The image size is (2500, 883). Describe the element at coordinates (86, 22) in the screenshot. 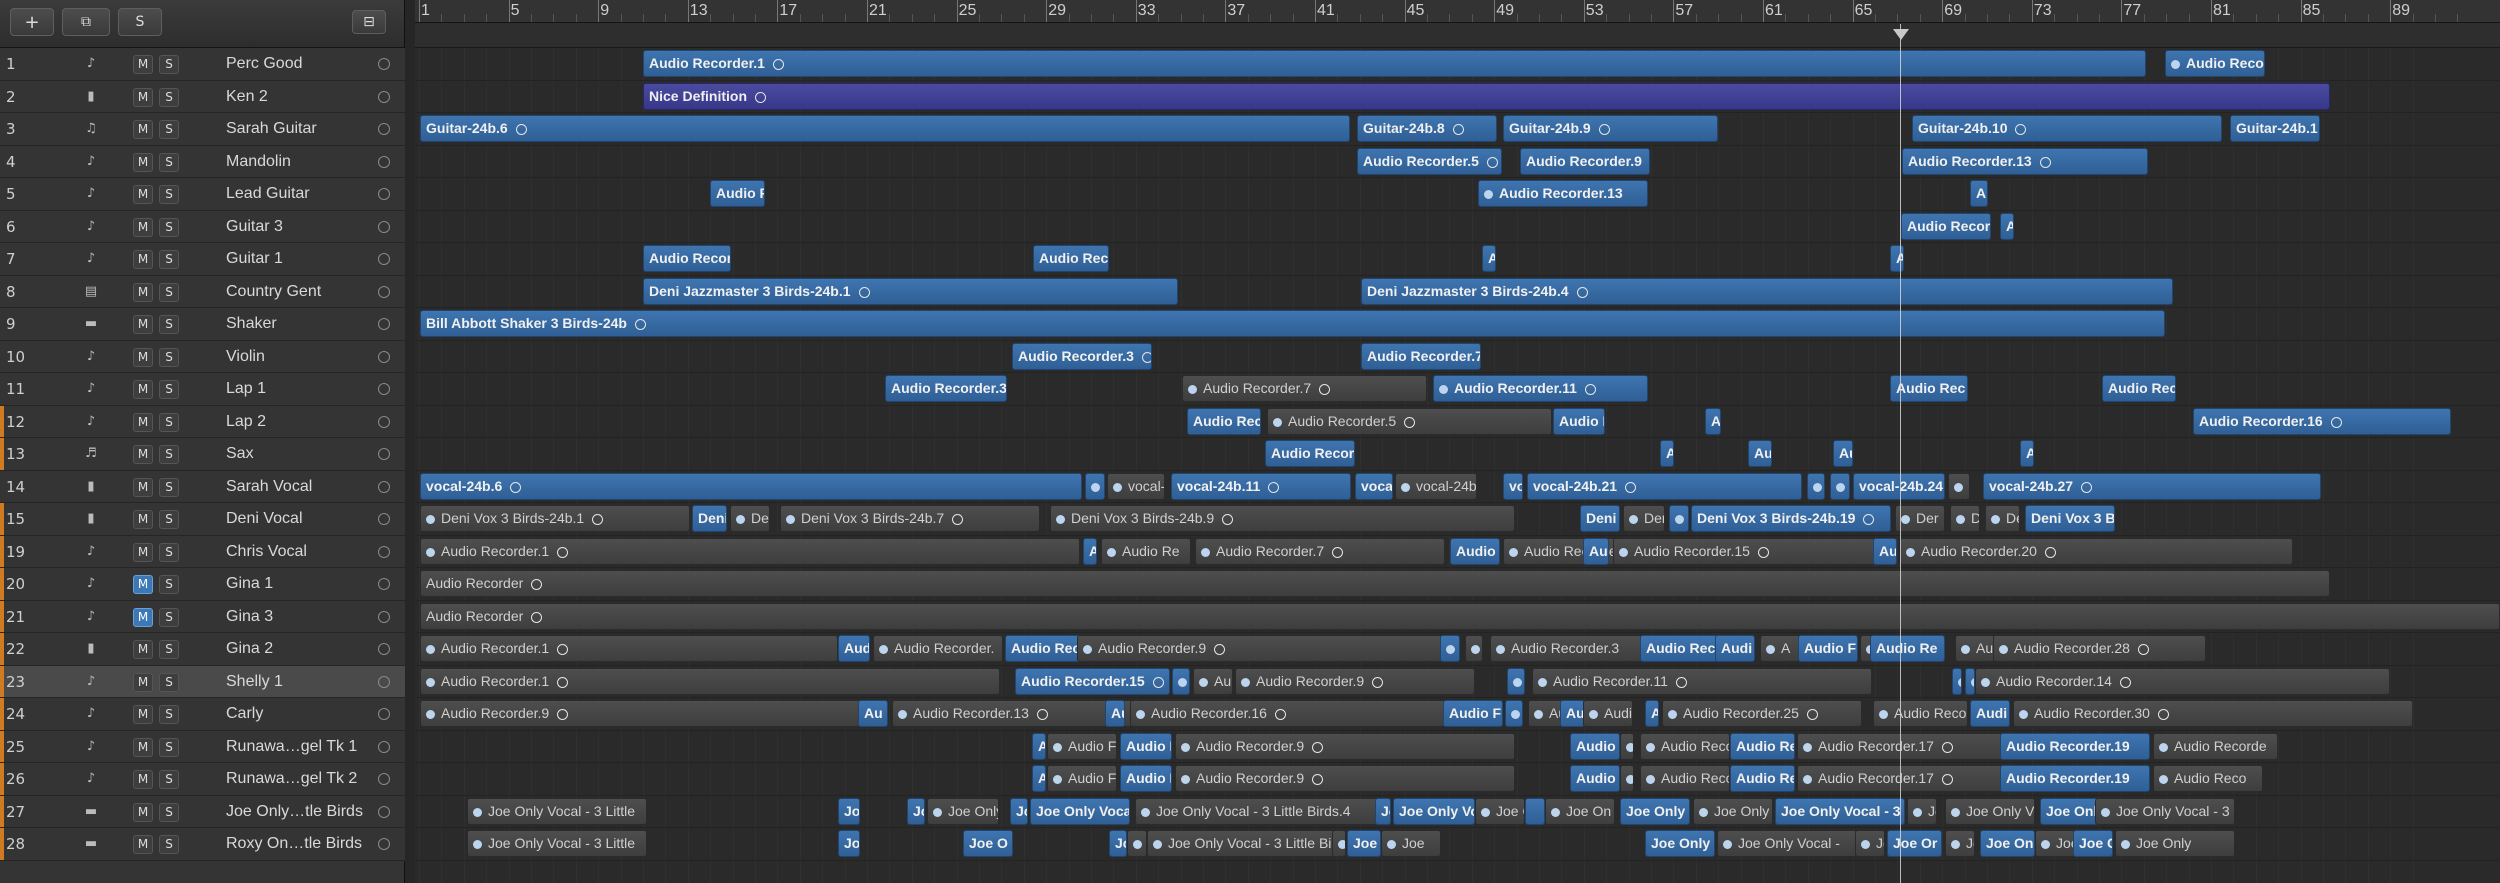

I see `folder-button: ⧉` at that location.